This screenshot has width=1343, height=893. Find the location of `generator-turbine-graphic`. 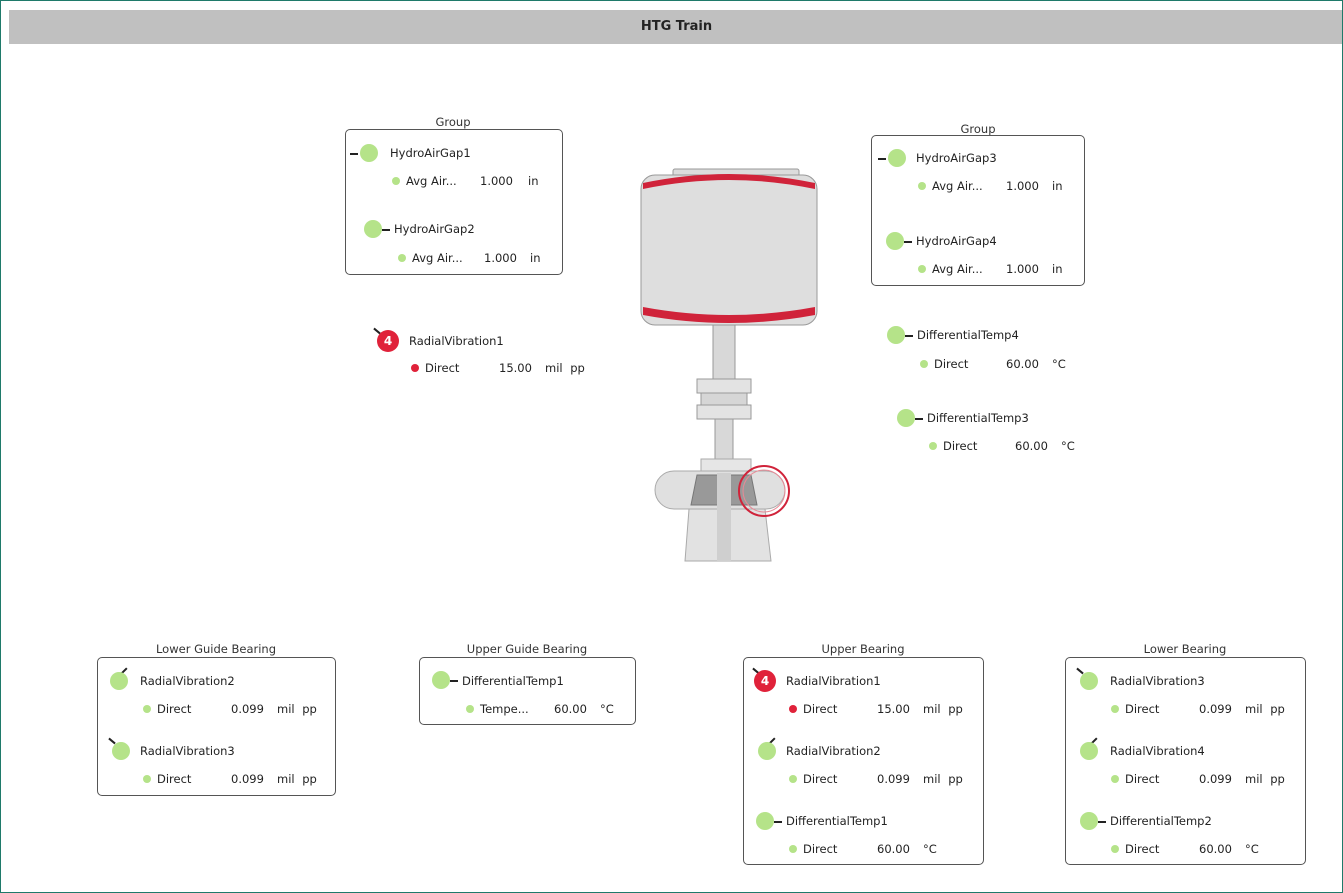

generator-turbine-graphic is located at coordinates (731, 366).